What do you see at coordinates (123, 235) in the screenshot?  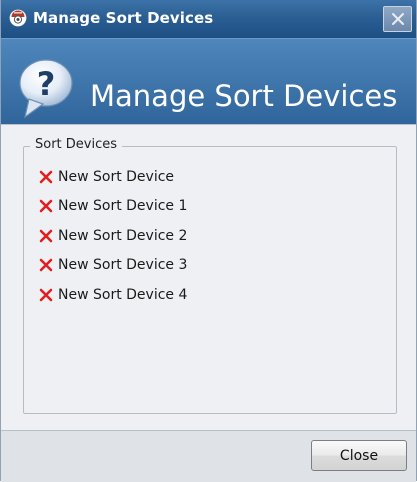 I see `sort-device-label: New Sort Device 2` at bounding box center [123, 235].